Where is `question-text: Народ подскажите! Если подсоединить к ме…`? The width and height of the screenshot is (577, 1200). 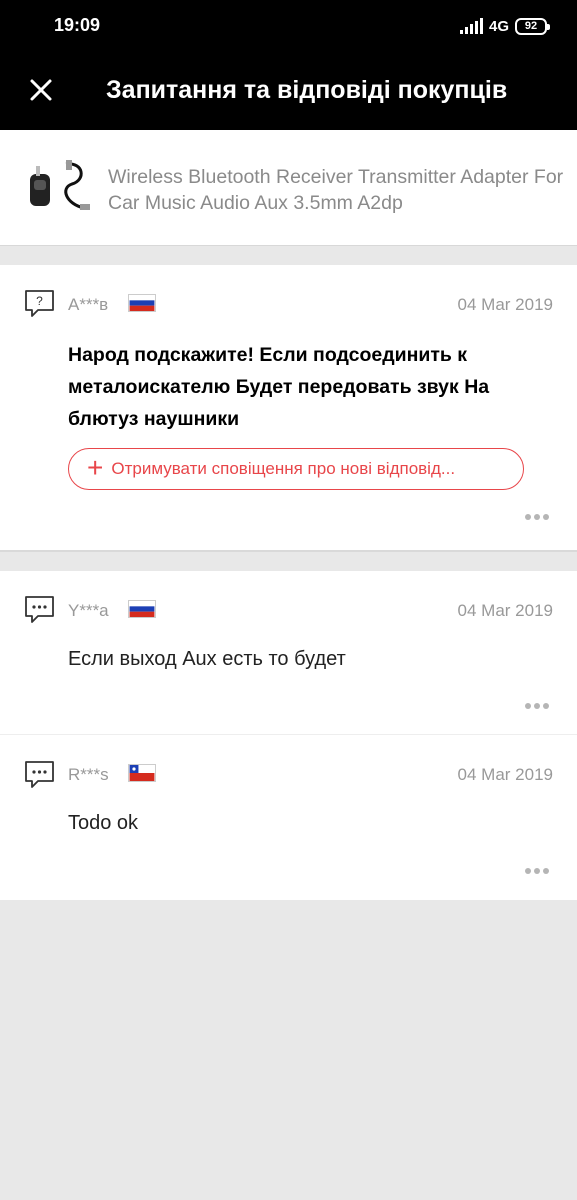 question-text: Народ подскажите! Если подсоединить к ме… is located at coordinates (279, 387).